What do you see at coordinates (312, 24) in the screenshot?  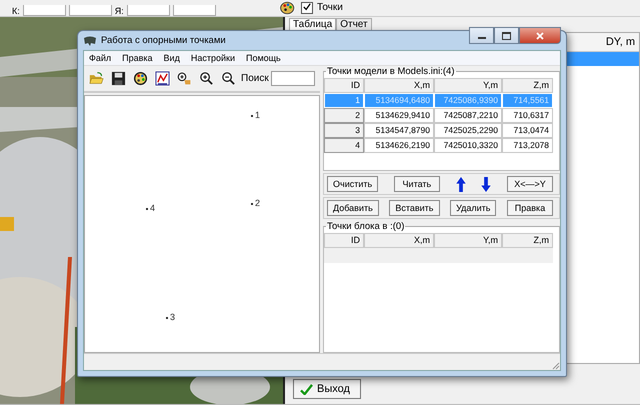 I see `tab: Таблица` at bounding box center [312, 24].